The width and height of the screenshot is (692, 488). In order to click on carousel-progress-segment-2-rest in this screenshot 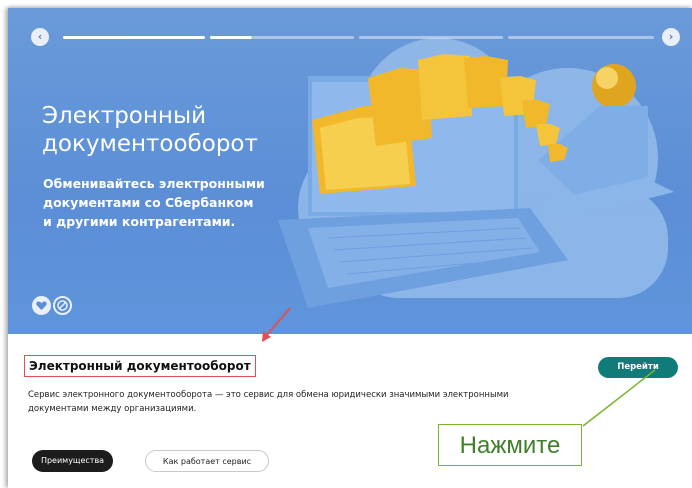, I will do `click(303, 37)`.